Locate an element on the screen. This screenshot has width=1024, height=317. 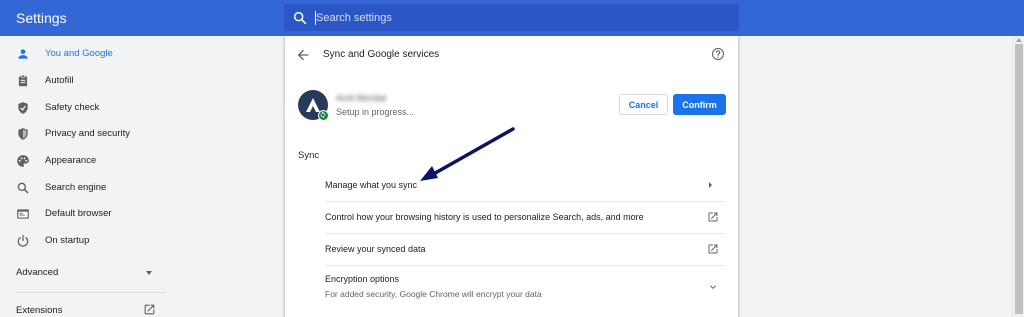
section-title: Sync is located at coordinates (309, 155).